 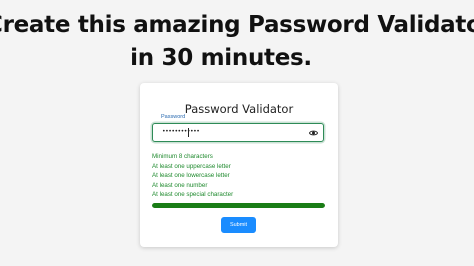 What do you see at coordinates (193, 195) in the screenshot?
I see `rule-special-character: At least one special character` at bounding box center [193, 195].